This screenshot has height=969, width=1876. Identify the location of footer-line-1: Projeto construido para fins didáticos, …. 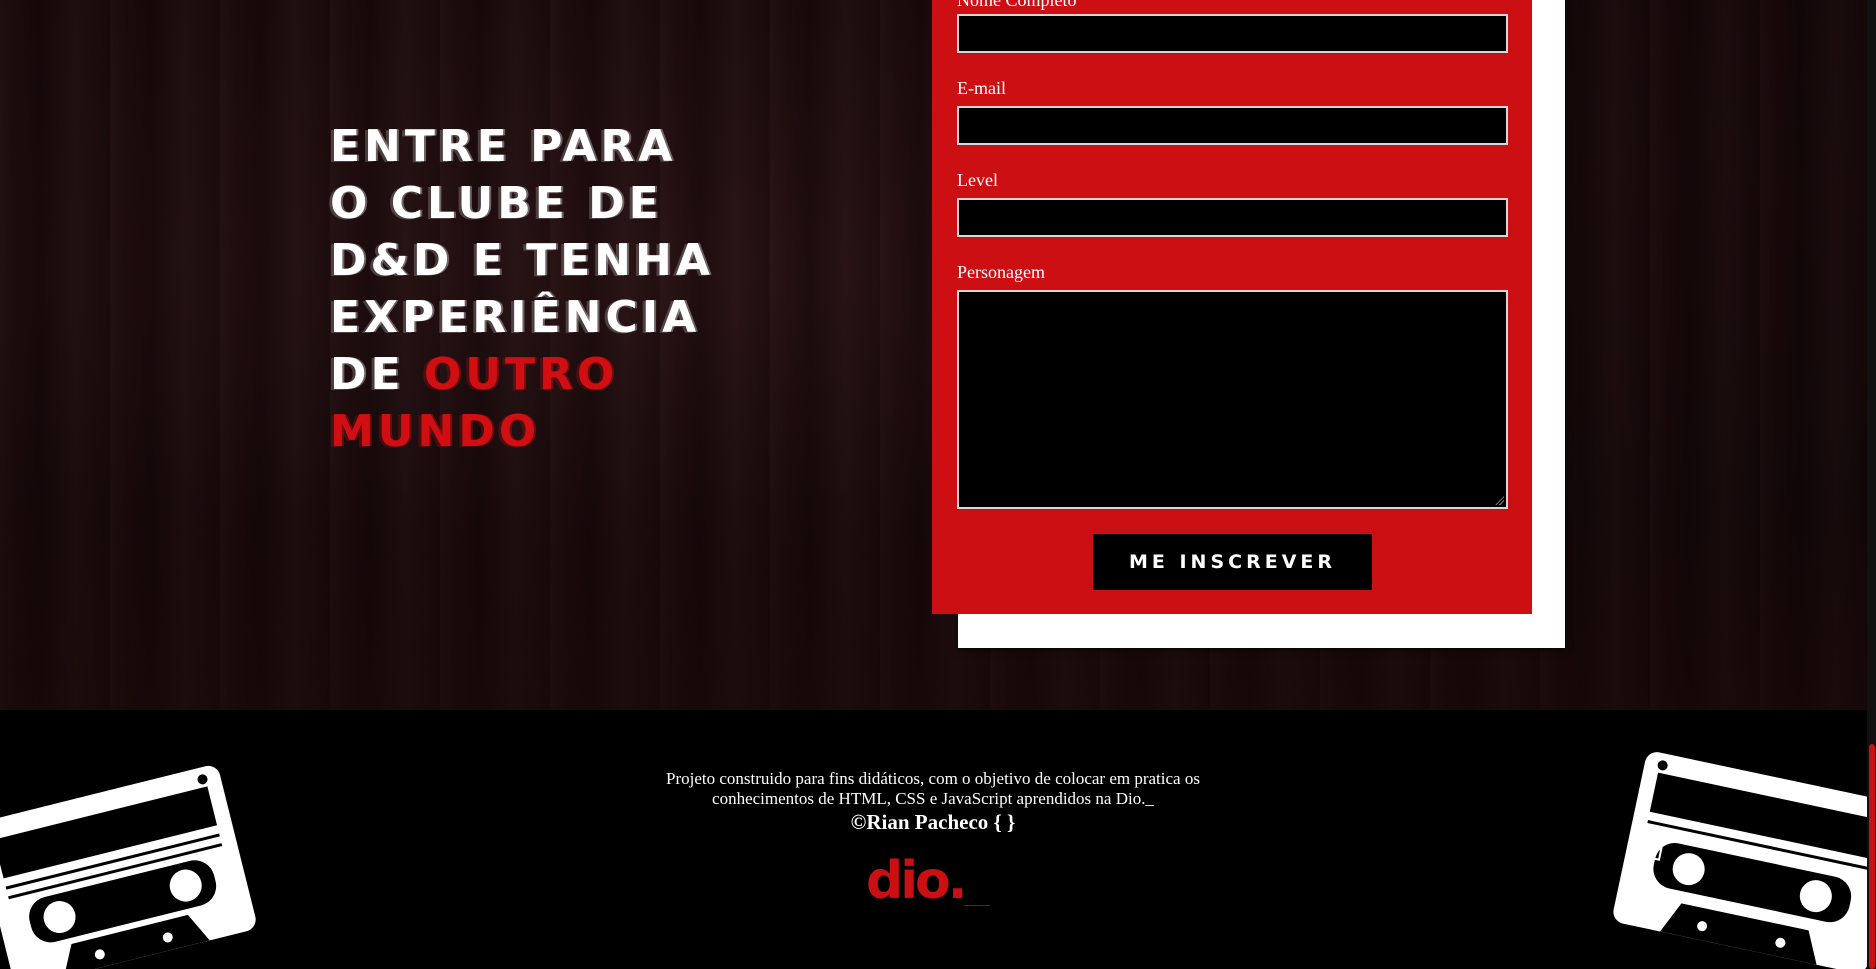
(933, 778).